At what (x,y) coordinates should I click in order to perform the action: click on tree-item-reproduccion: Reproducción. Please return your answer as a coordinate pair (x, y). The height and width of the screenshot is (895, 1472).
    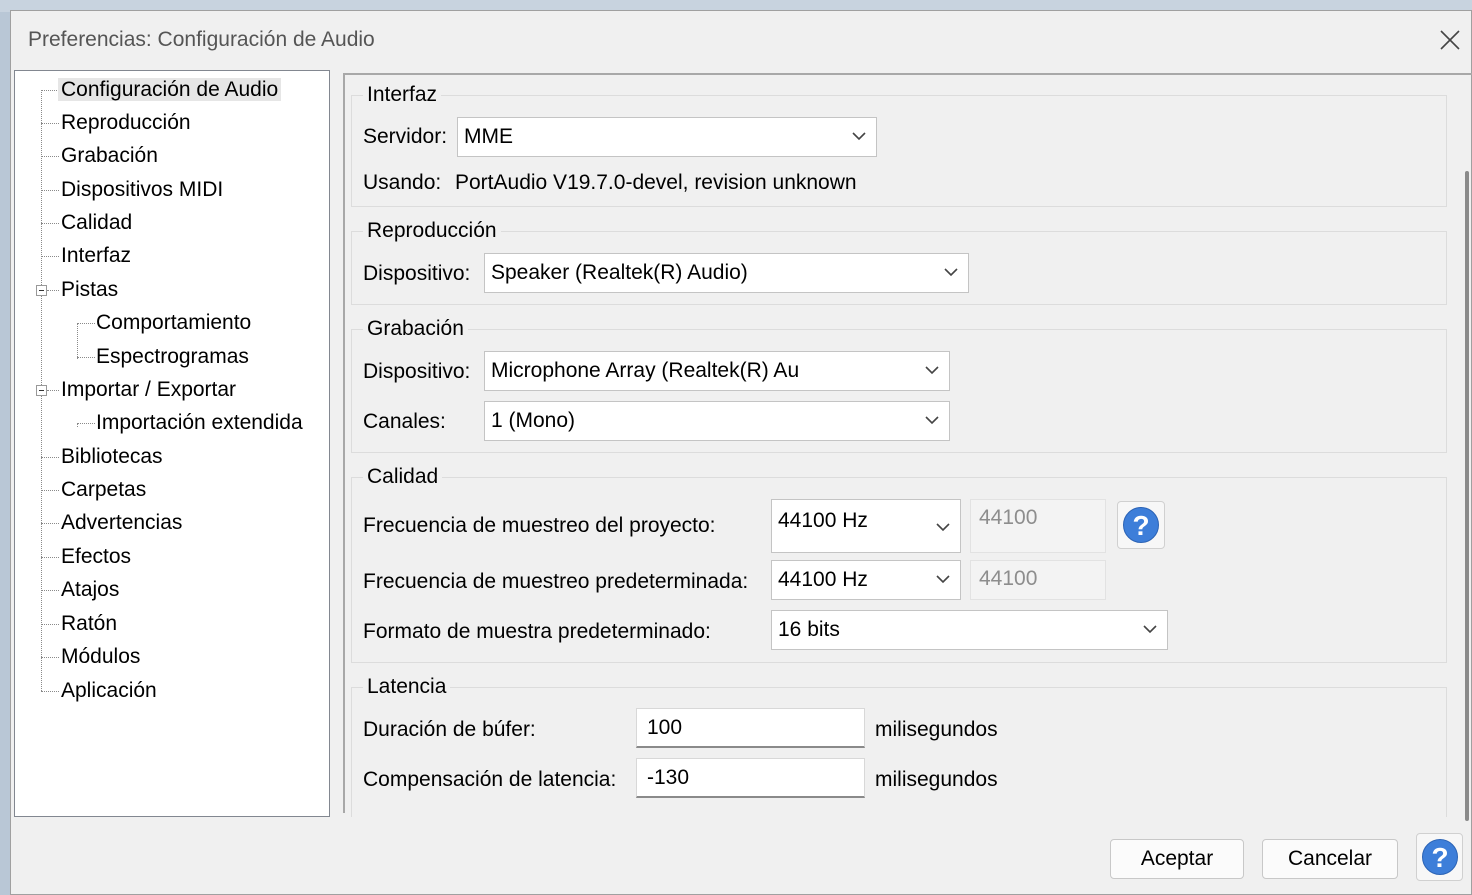
    Looking at the image, I should click on (126, 123).